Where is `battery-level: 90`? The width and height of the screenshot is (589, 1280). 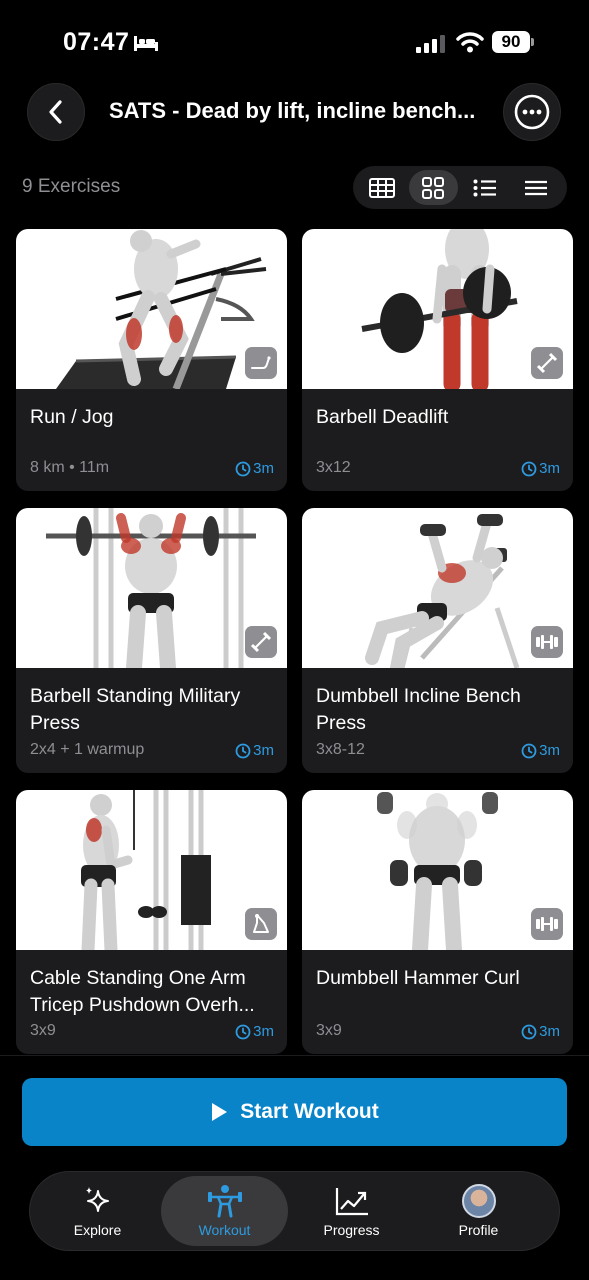
battery-level: 90 is located at coordinates (511, 42).